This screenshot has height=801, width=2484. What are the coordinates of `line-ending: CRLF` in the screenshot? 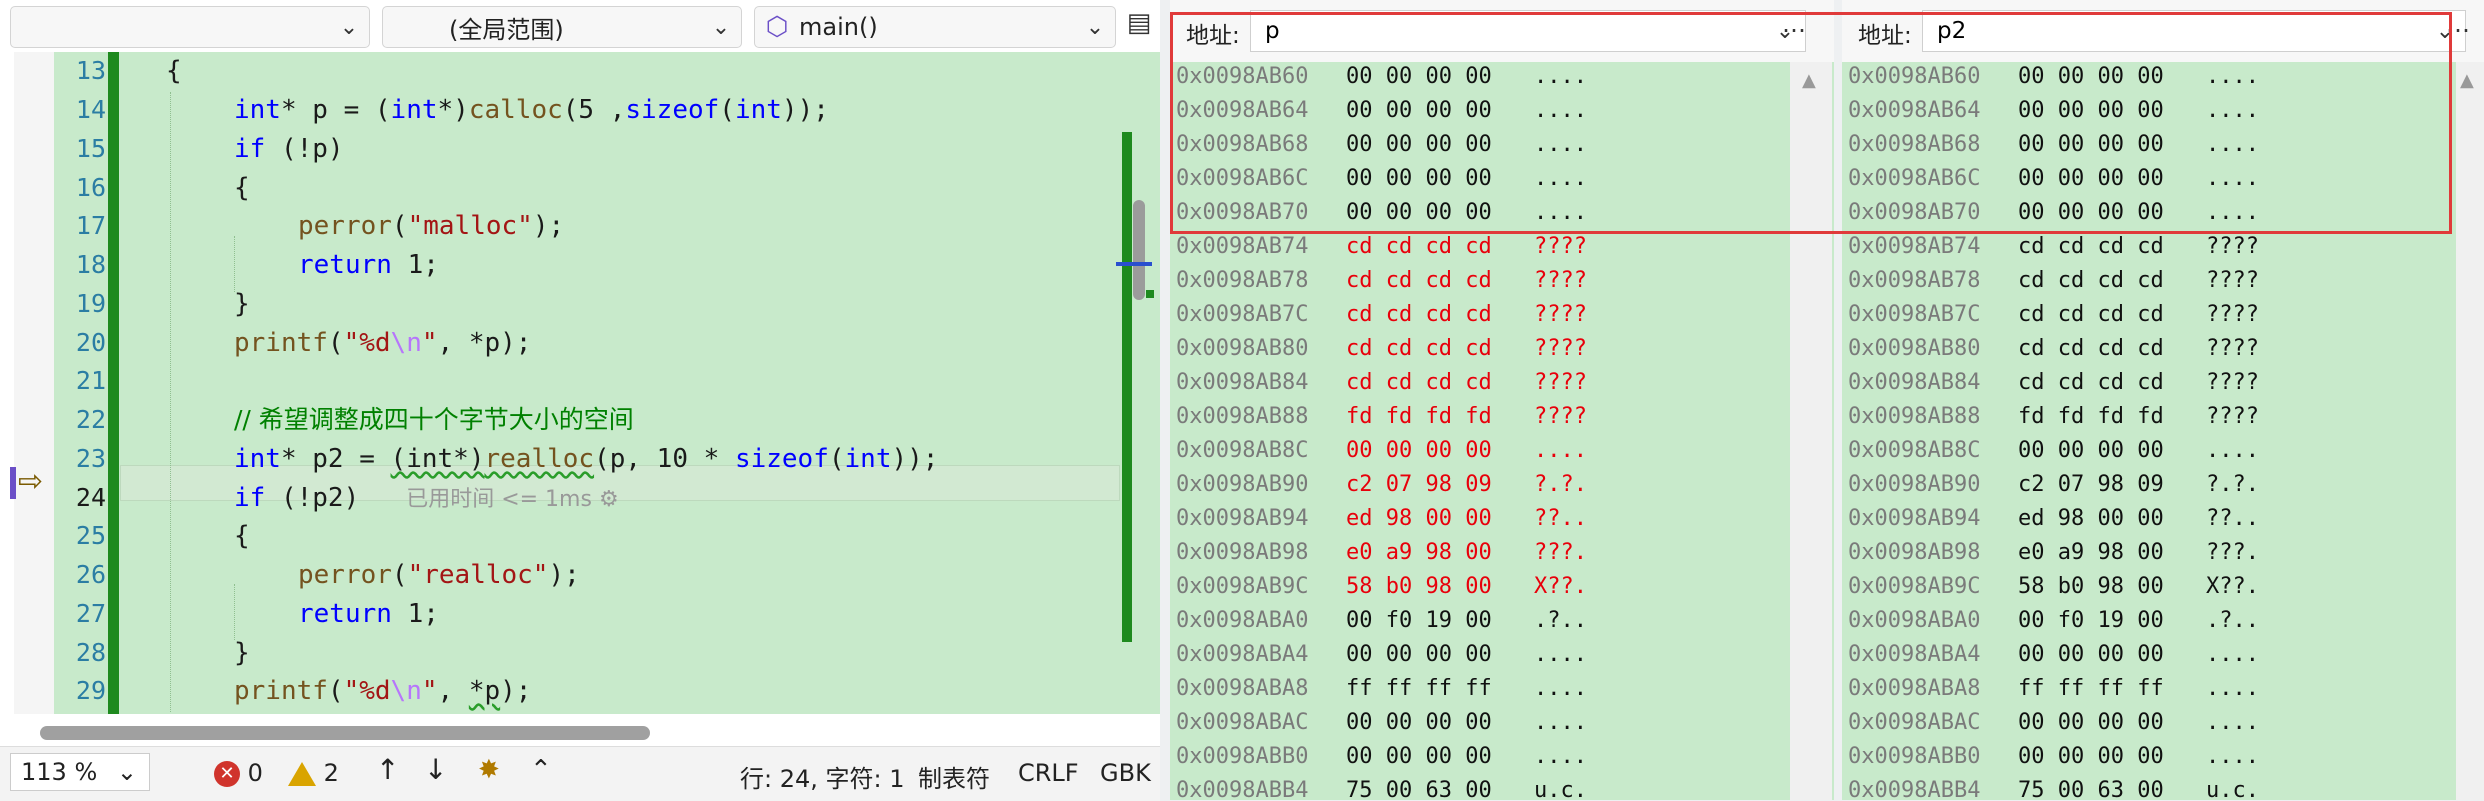 It's located at (1048, 773).